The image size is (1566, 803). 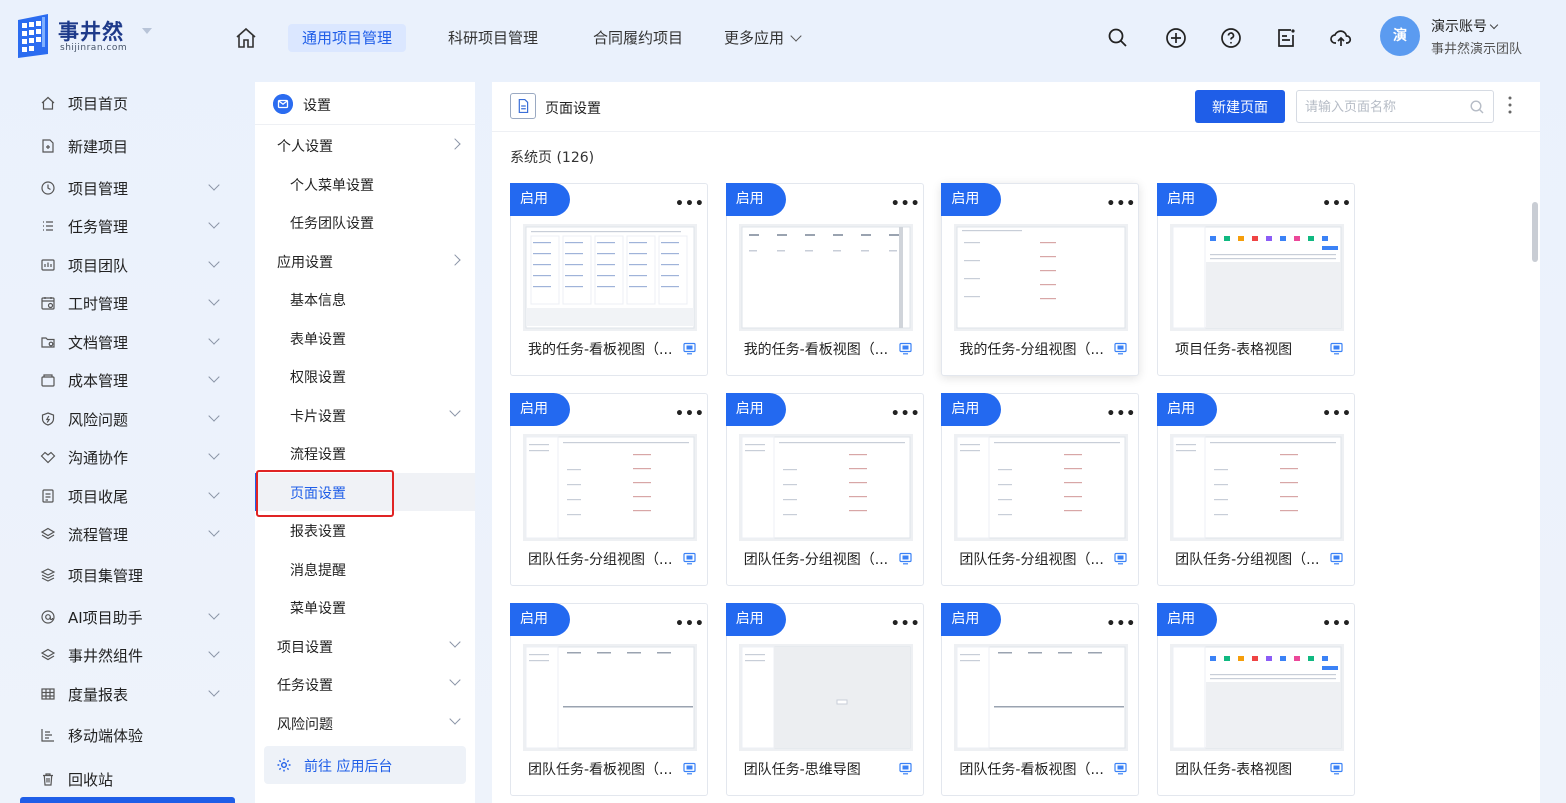 What do you see at coordinates (365, 261) in the screenshot?
I see `settings-item: 应用设置` at bounding box center [365, 261].